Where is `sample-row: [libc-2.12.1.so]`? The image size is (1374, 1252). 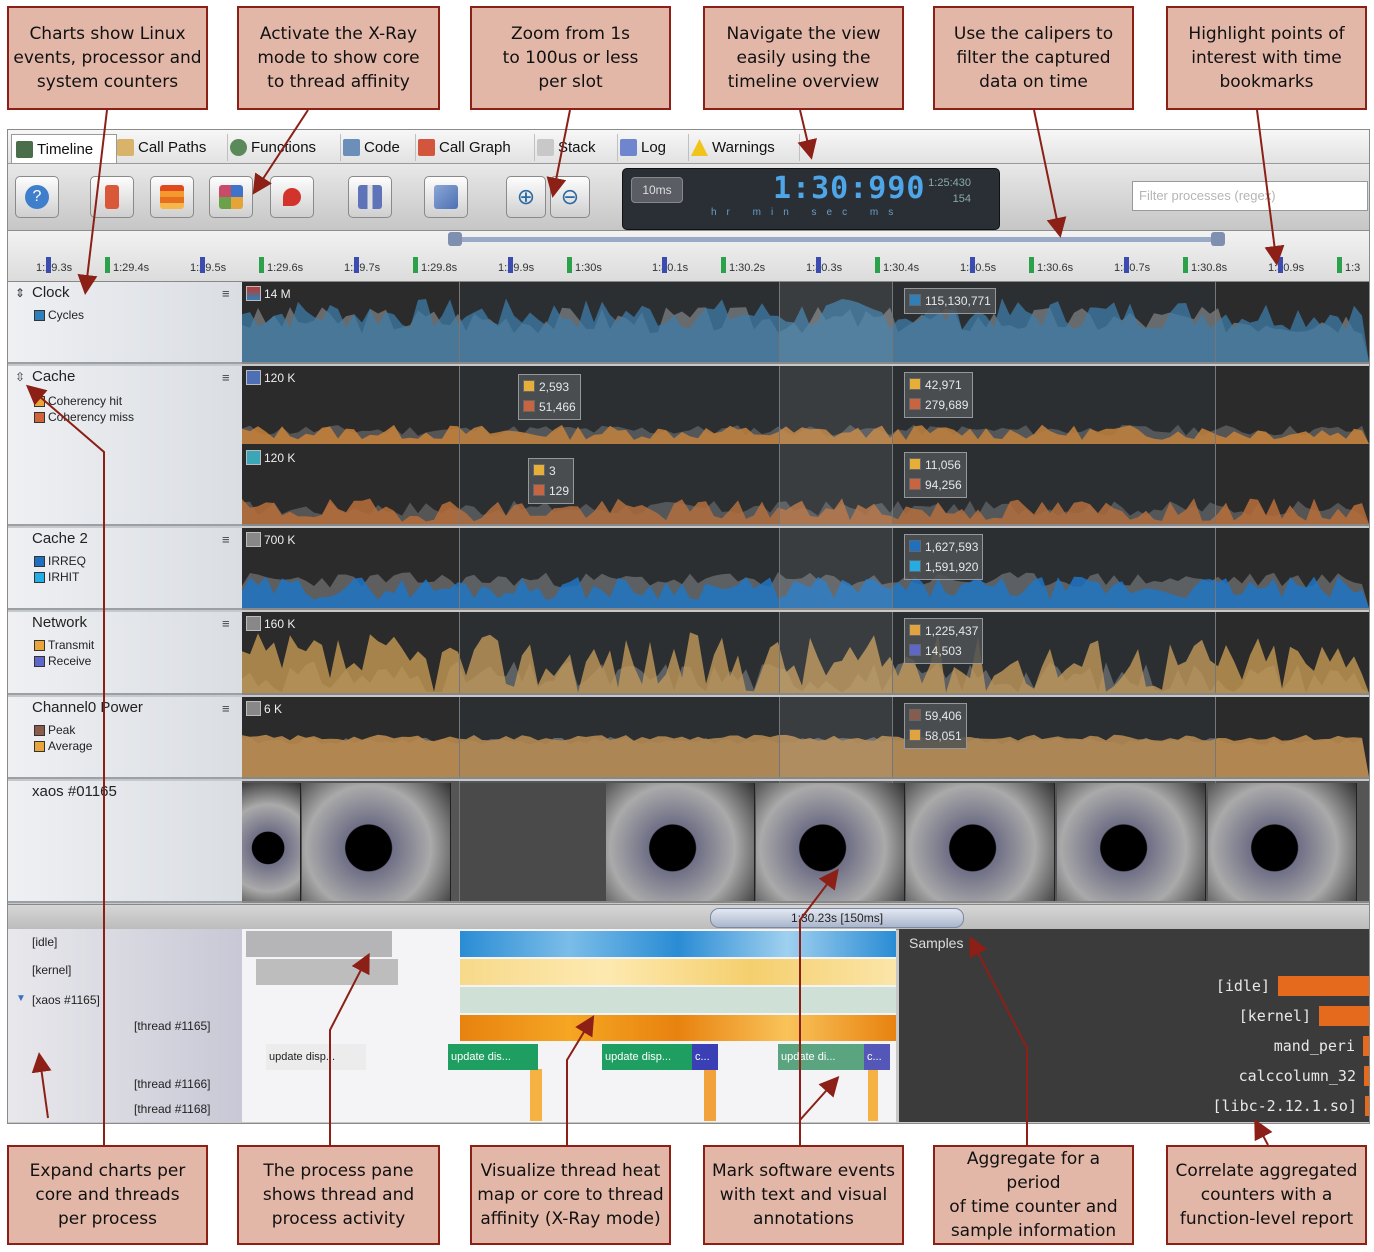
sample-row: [libc-2.12.1.so] is located at coordinates (1291, 1106).